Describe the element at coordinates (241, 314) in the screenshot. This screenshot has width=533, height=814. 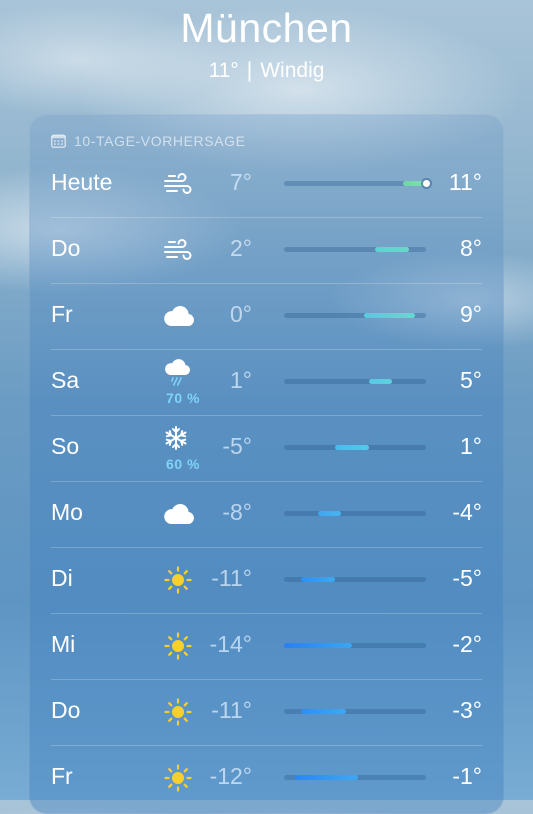
I see `low-temperature: 0°` at that location.